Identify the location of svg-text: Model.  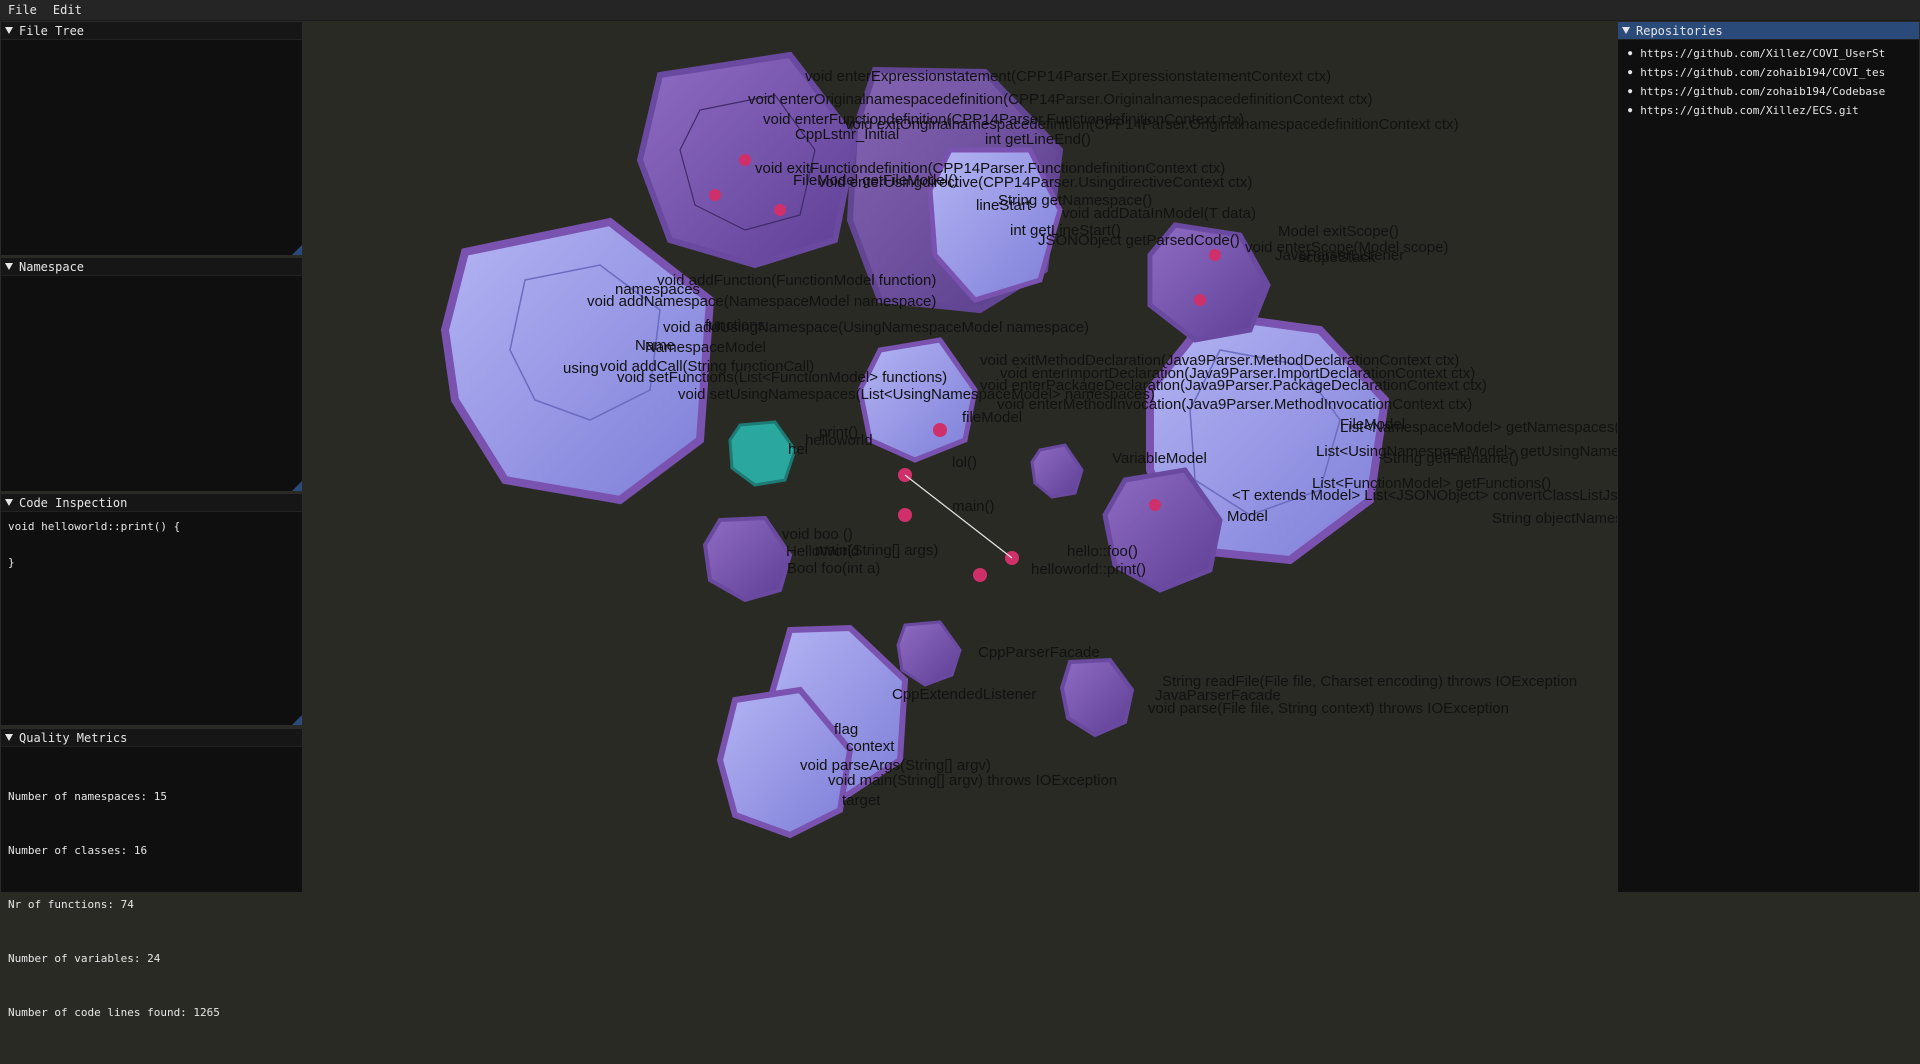
(1247, 516).